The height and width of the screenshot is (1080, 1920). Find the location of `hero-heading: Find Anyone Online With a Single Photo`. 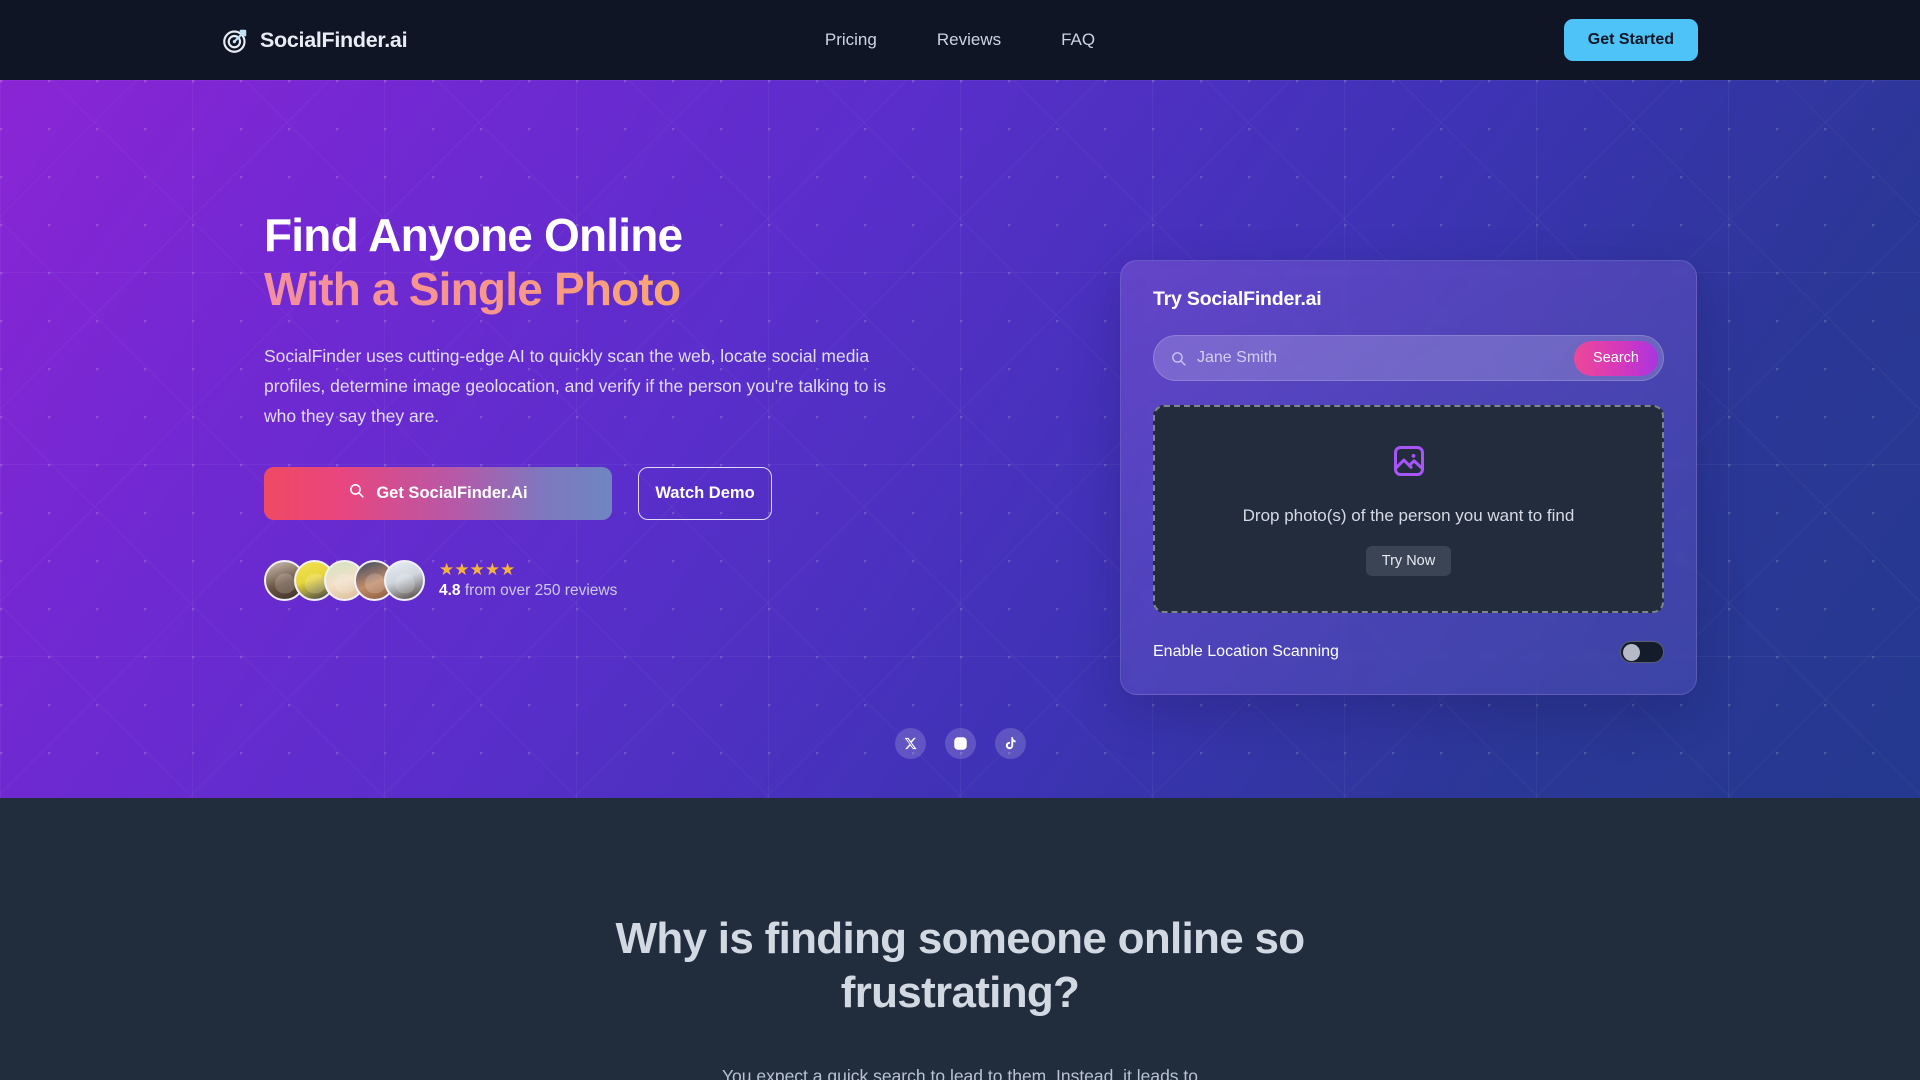

hero-heading: Find Anyone Online With a Single Photo is located at coordinates (593, 262).